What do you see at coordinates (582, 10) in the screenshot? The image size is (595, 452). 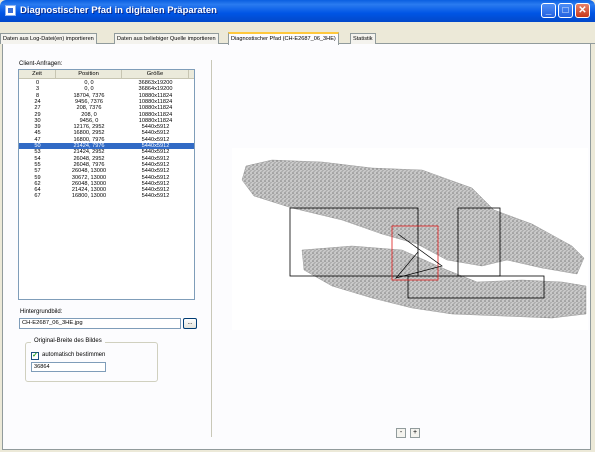 I see `close-button: ✕` at bounding box center [582, 10].